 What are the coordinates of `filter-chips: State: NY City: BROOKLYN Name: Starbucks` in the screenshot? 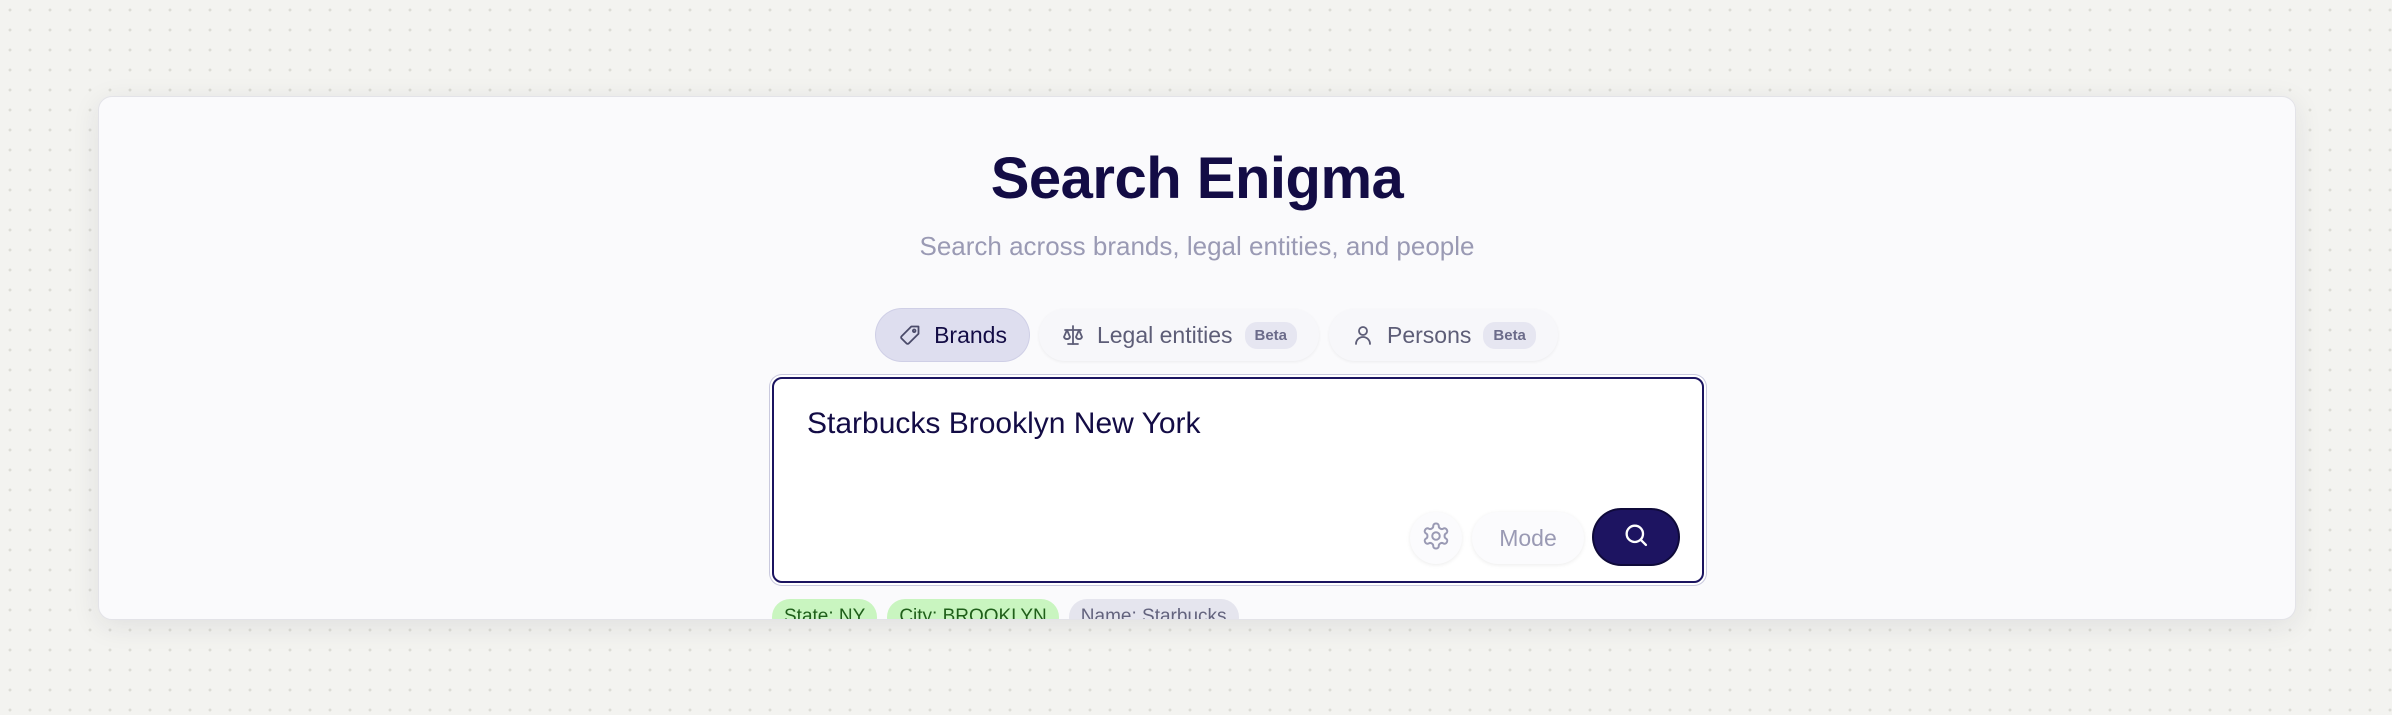 It's located at (1005, 609).